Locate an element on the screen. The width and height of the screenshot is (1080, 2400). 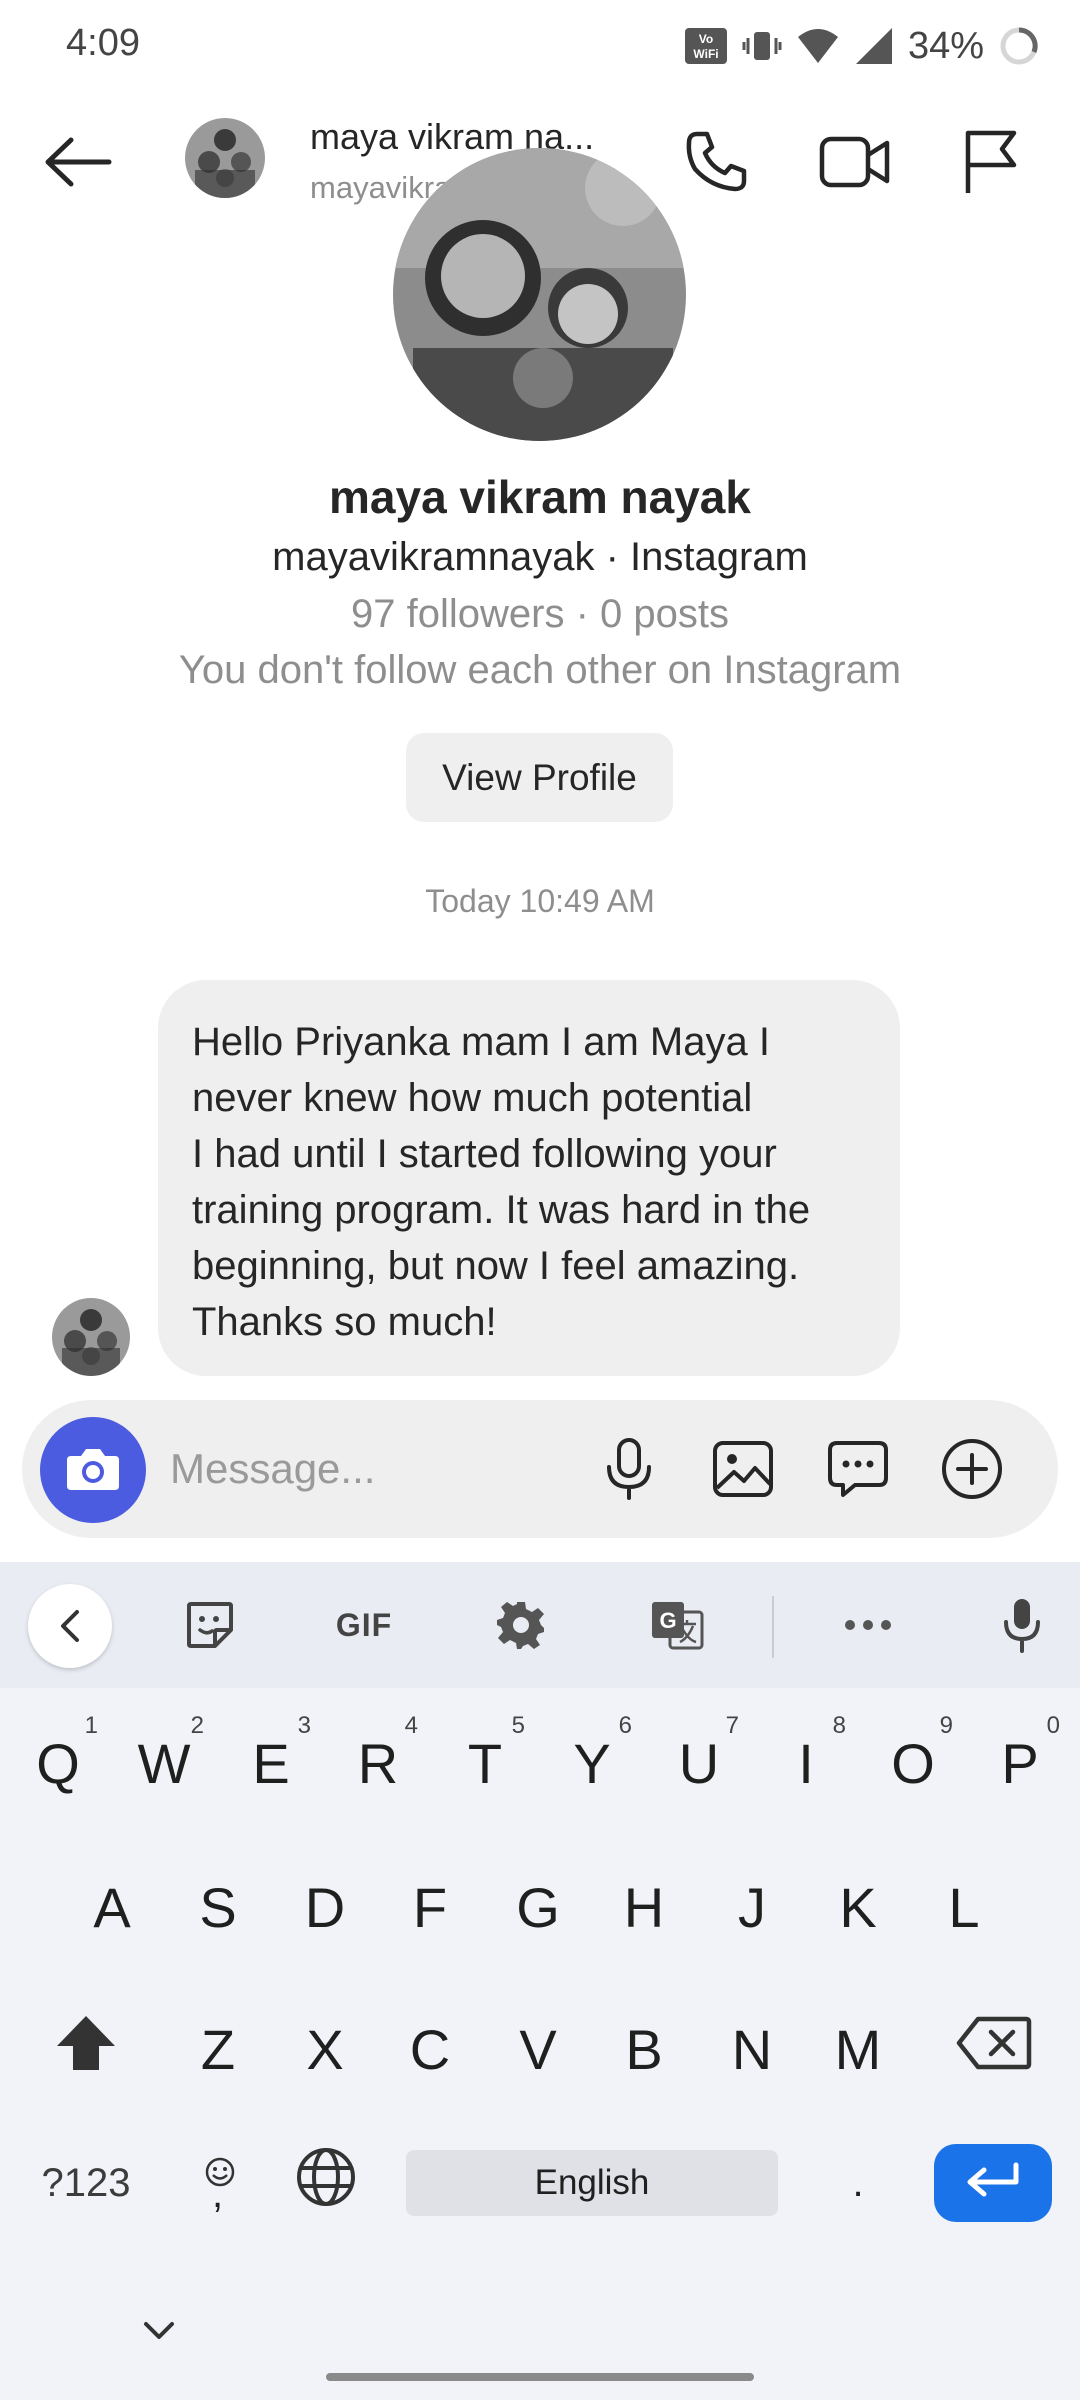
voice-mic-icon is located at coordinates (1022, 1625).